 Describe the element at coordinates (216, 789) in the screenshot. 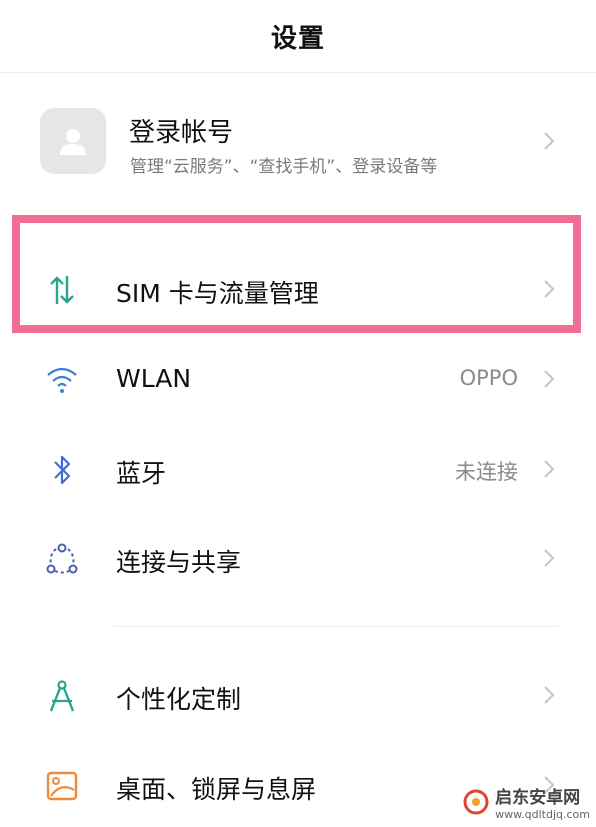

I see `row-label: 桌面、锁屏与息屏` at that location.